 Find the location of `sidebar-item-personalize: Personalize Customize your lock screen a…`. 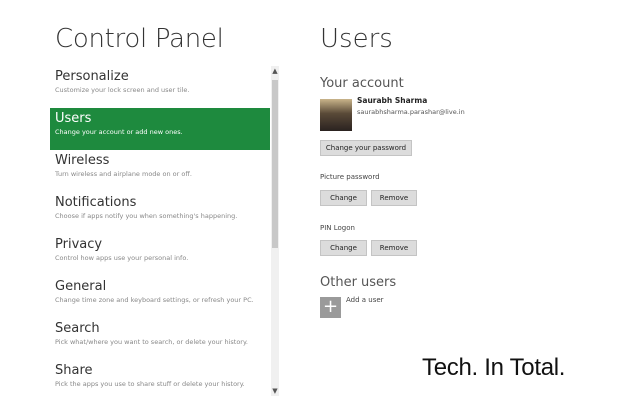

sidebar-item-personalize: Personalize Customize your lock screen a… is located at coordinates (160, 87).